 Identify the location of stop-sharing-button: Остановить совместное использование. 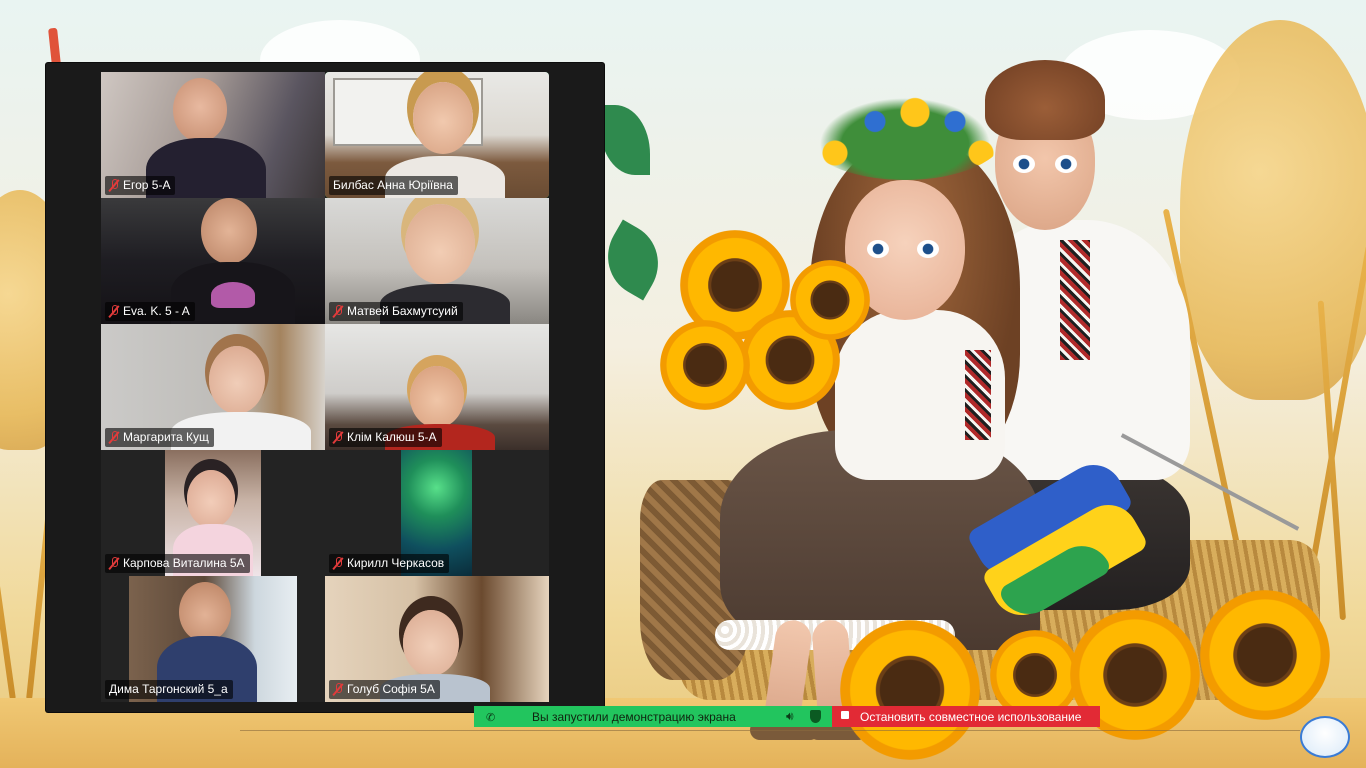
(966, 716).